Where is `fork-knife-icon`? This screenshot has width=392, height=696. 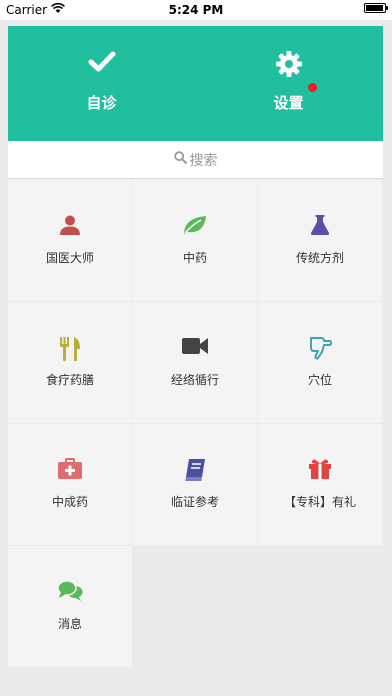 fork-knife-icon is located at coordinates (70, 349).